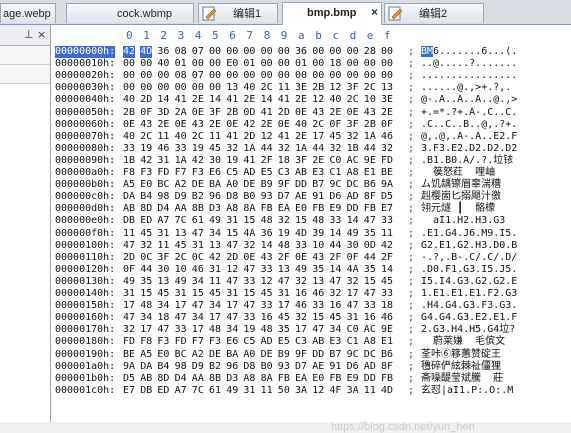 This screenshot has height=433, width=571. I want to click on hex-byte: D4, so click(181, 379).